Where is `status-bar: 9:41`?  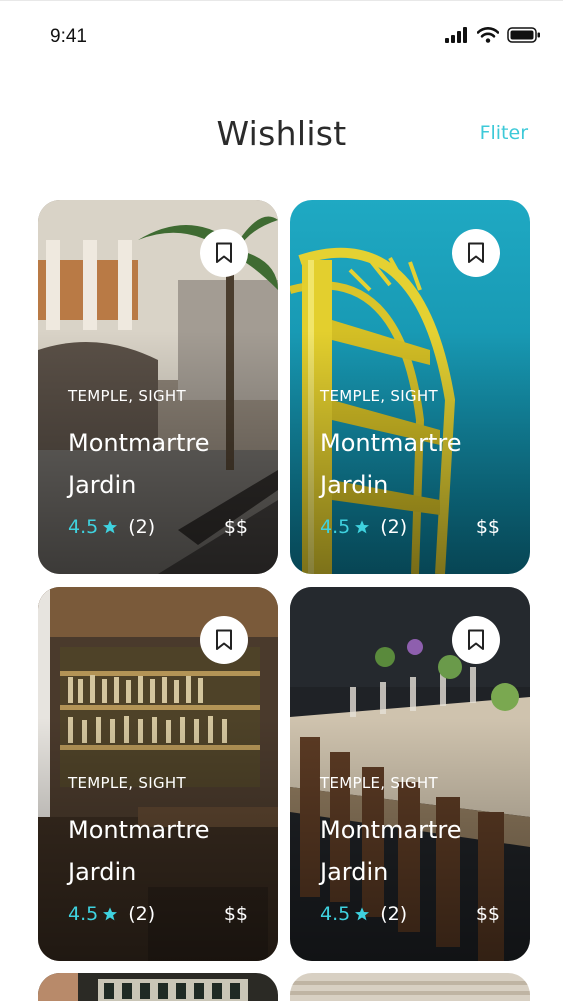
status-bar: 9:41 is located at coordinates (281, 37).